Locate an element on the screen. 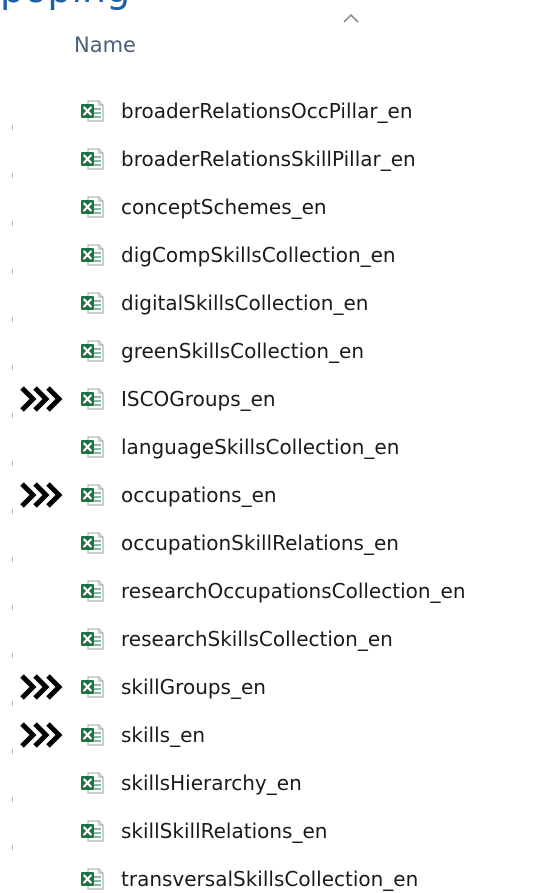 Image resolution: width=541 pixels, height=893 pixels. file-row: transversalSkillsCollection_en is located at coordinates (270, 874).